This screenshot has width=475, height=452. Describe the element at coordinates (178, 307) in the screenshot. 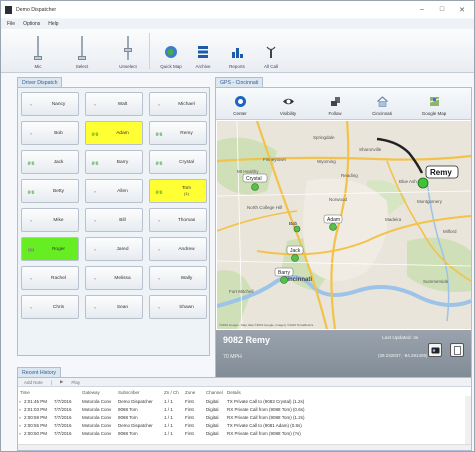

I see `dispatch-unit-shawn: » Shawn` at that location.